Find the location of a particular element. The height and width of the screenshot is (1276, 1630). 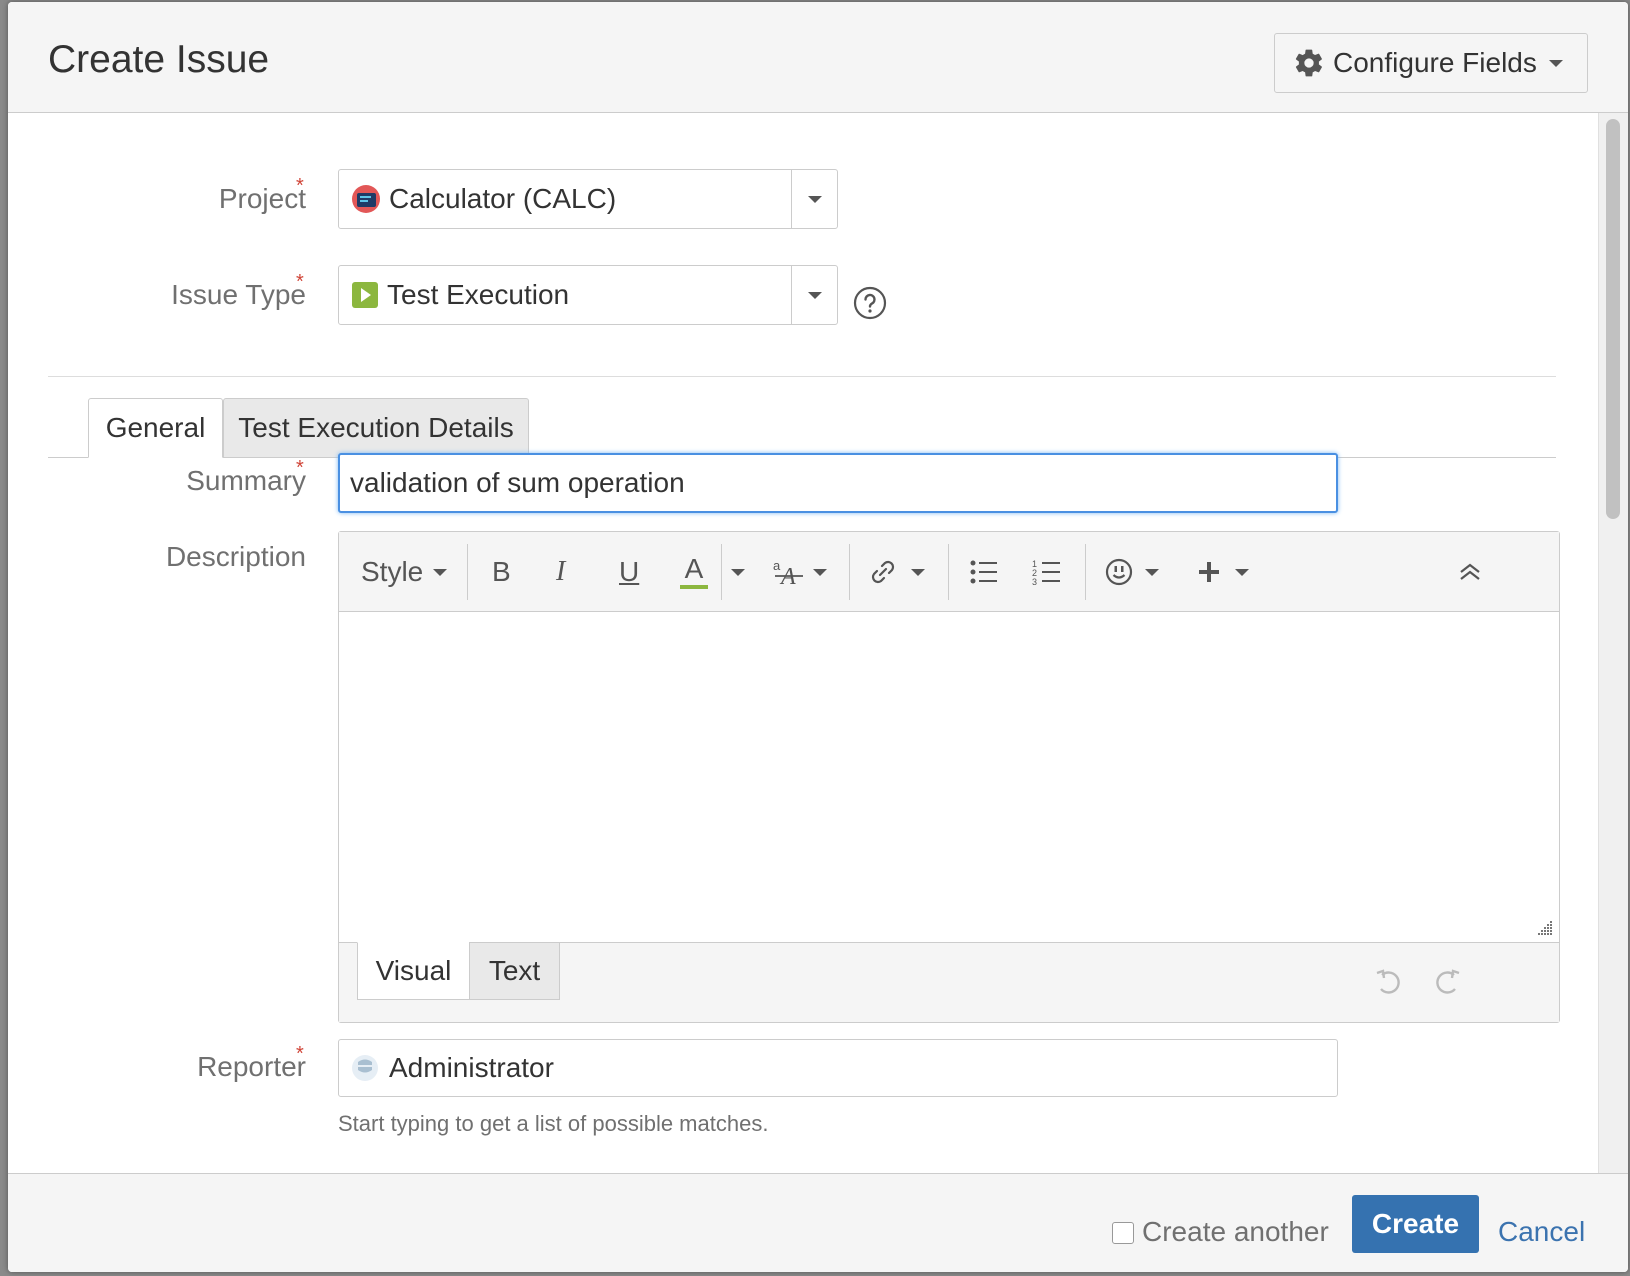

section-divider is located at coordinates (802, 376).